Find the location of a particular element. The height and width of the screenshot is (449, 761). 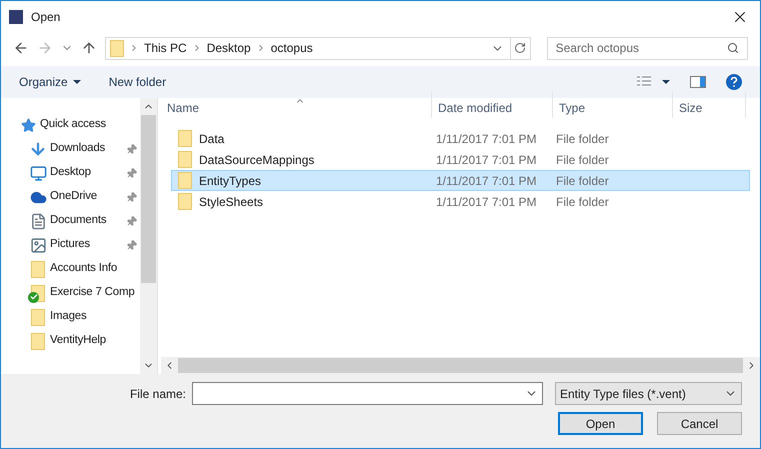

search-field: Search octopus is located at coordinates (647, 48).